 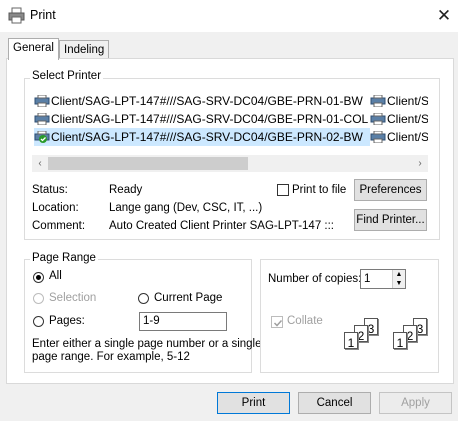 What do you see at coordinates (73, 298) in the screenshot?
I see `selection-label: Selection` at bounding box center [73, 298].